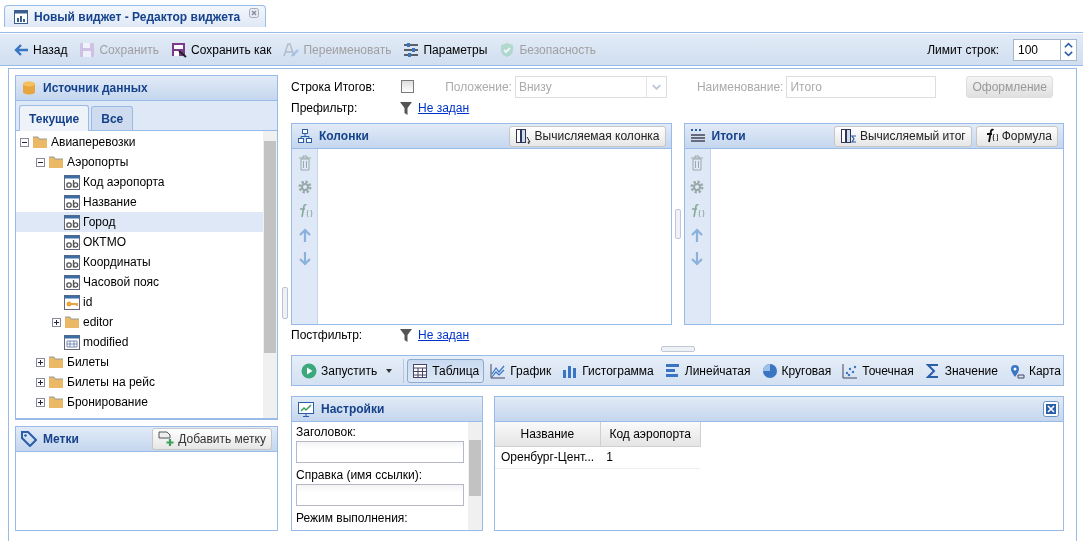 The height and width of the screenshot is (541, 1083). I want to click on parameters-button: Параметры, so click(445, 49).